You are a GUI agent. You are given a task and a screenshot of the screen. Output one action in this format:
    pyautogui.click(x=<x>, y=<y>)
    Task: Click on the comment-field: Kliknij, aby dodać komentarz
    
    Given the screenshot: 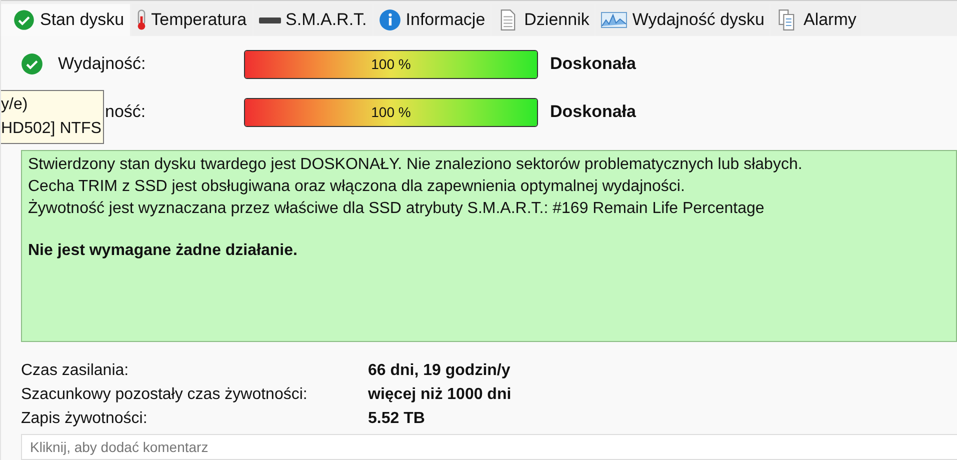 What is the action you would take?
    pyautogui.click(x=489, y=447)
    